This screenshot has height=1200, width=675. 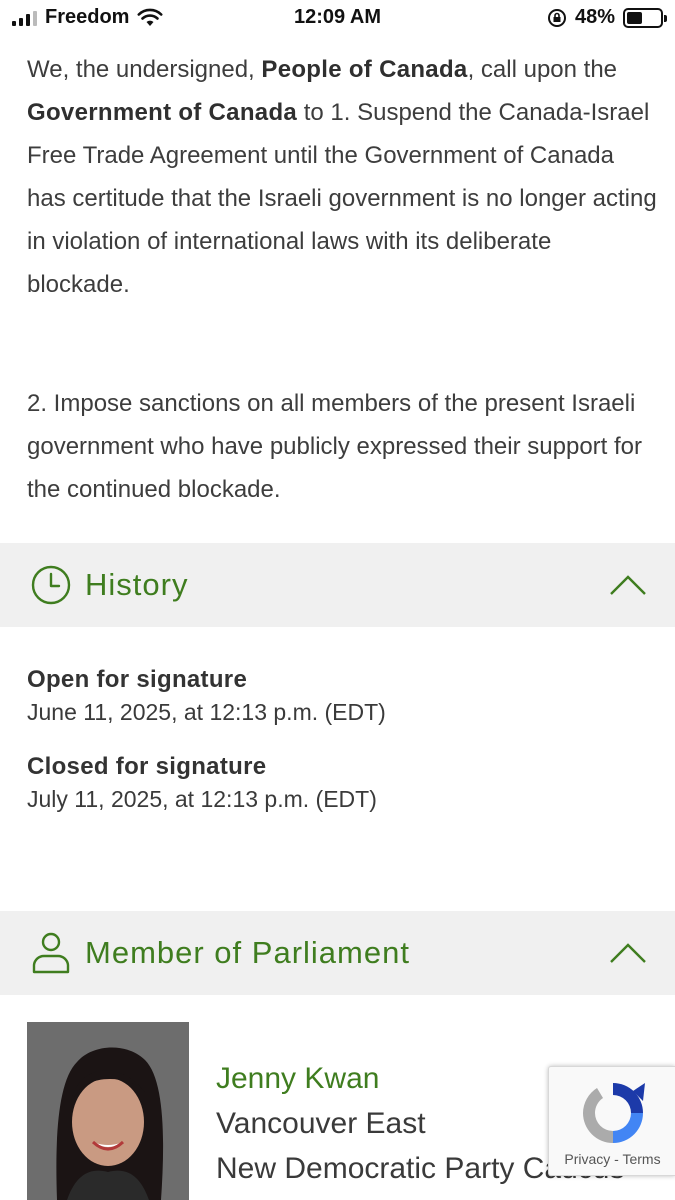 What do you see at coordinates (202, 799) in the screenshot?
I see `history-item-value: July 11, 2025, at 12:13 p.m. (EDT)` at bounding box center [202, 799].